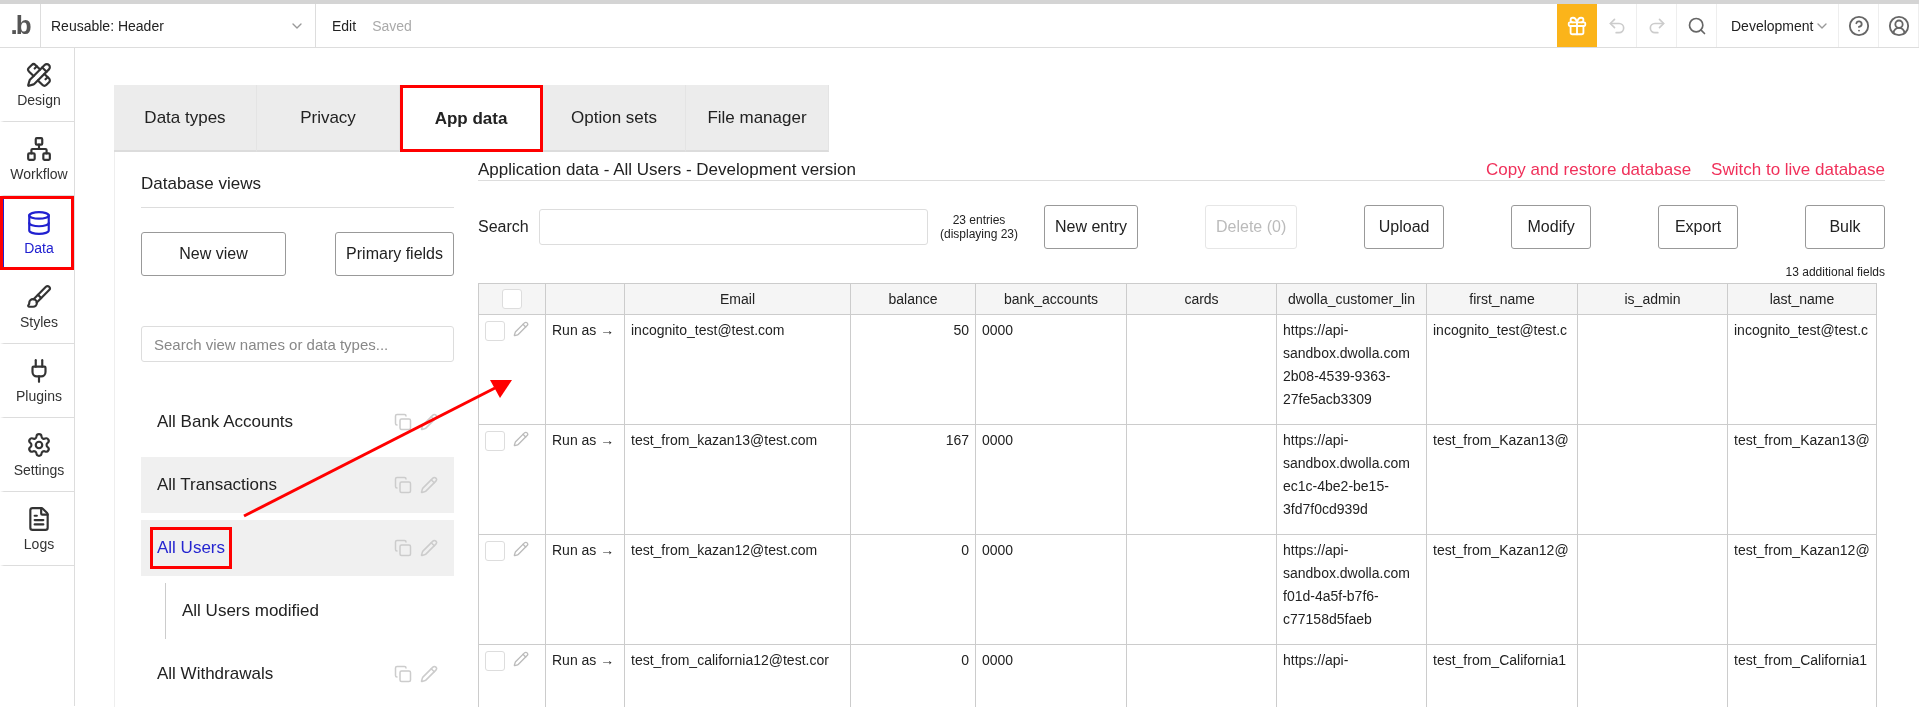 This screenshot has height=707, width=1919. What do you see at coordinates (512, 299) in the screenshot?
I see `select-all-checkbox` at bounding box center [512, 299].